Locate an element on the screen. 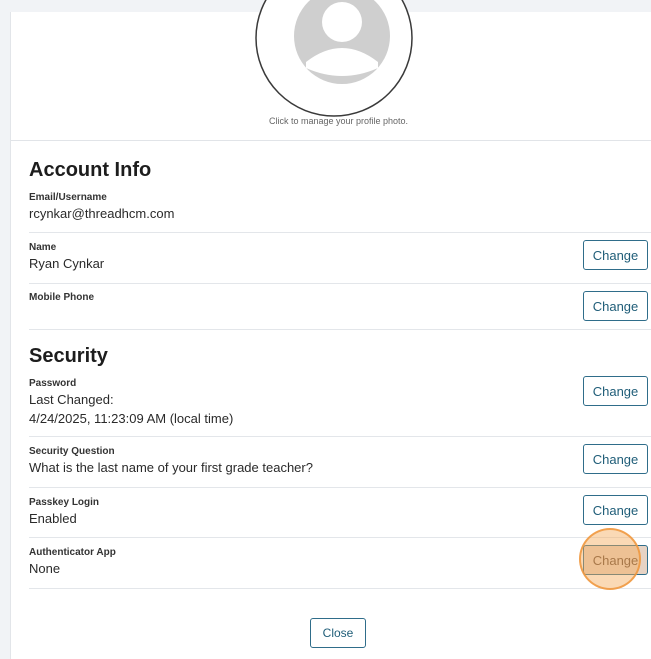 The image size is (651, 659). avatar-icon is located at coordinates (334, 58).